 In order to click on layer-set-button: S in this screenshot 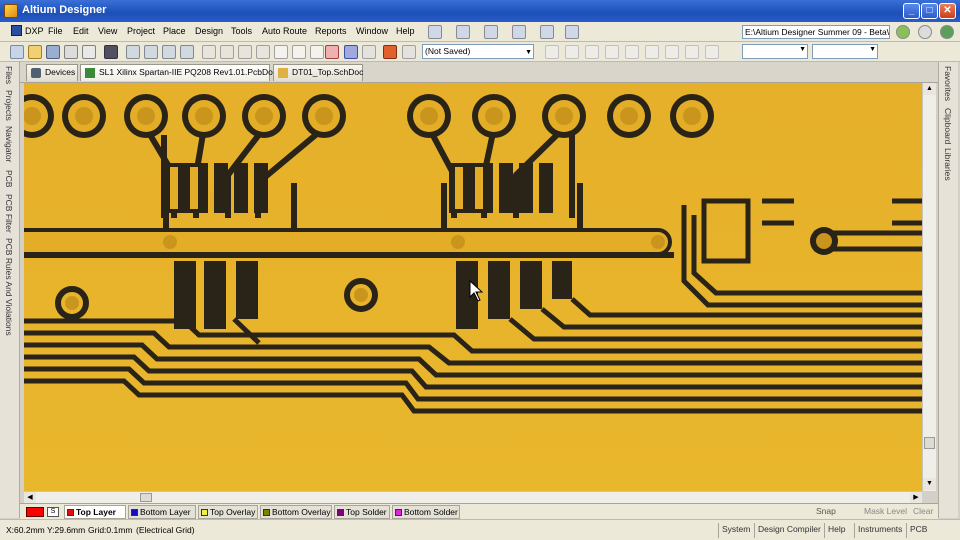, I will do `click(53, 512)`.